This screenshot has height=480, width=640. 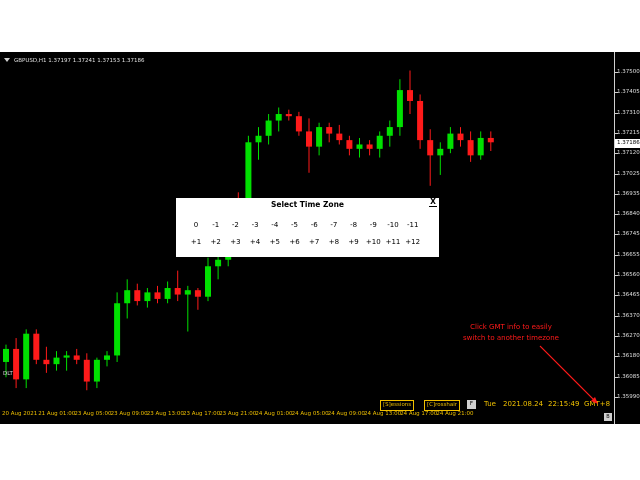 I want to click on time-label: 24 Aug 09:00, so click(x=346, y=414).